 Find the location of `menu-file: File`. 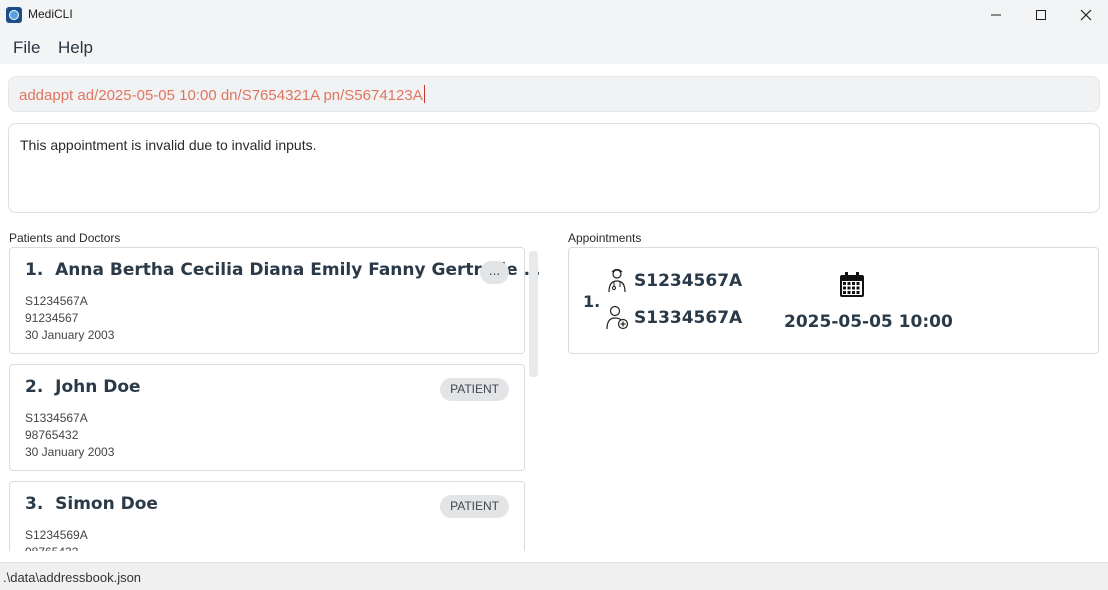

menu-file: File is located at coordinates (26, 48).